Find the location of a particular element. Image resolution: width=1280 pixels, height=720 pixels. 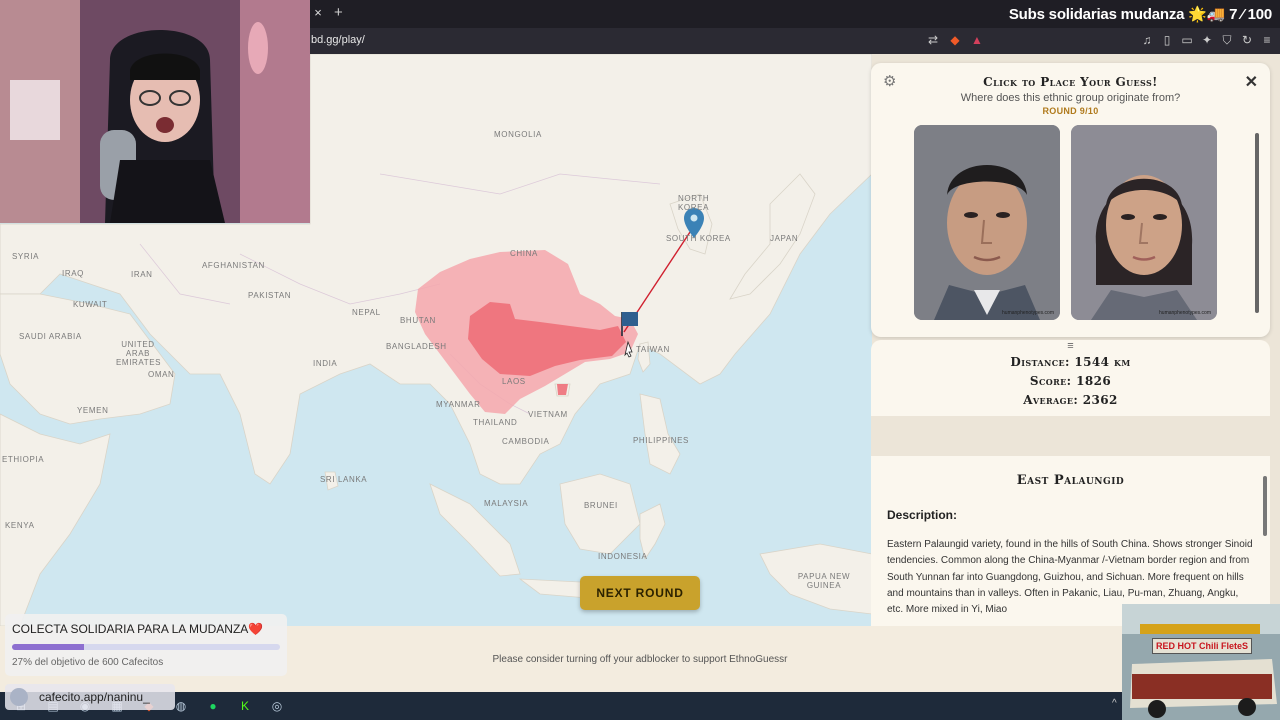

guess-card-title: Click to Place Your Guess! is located at coordinates (1070, 82).